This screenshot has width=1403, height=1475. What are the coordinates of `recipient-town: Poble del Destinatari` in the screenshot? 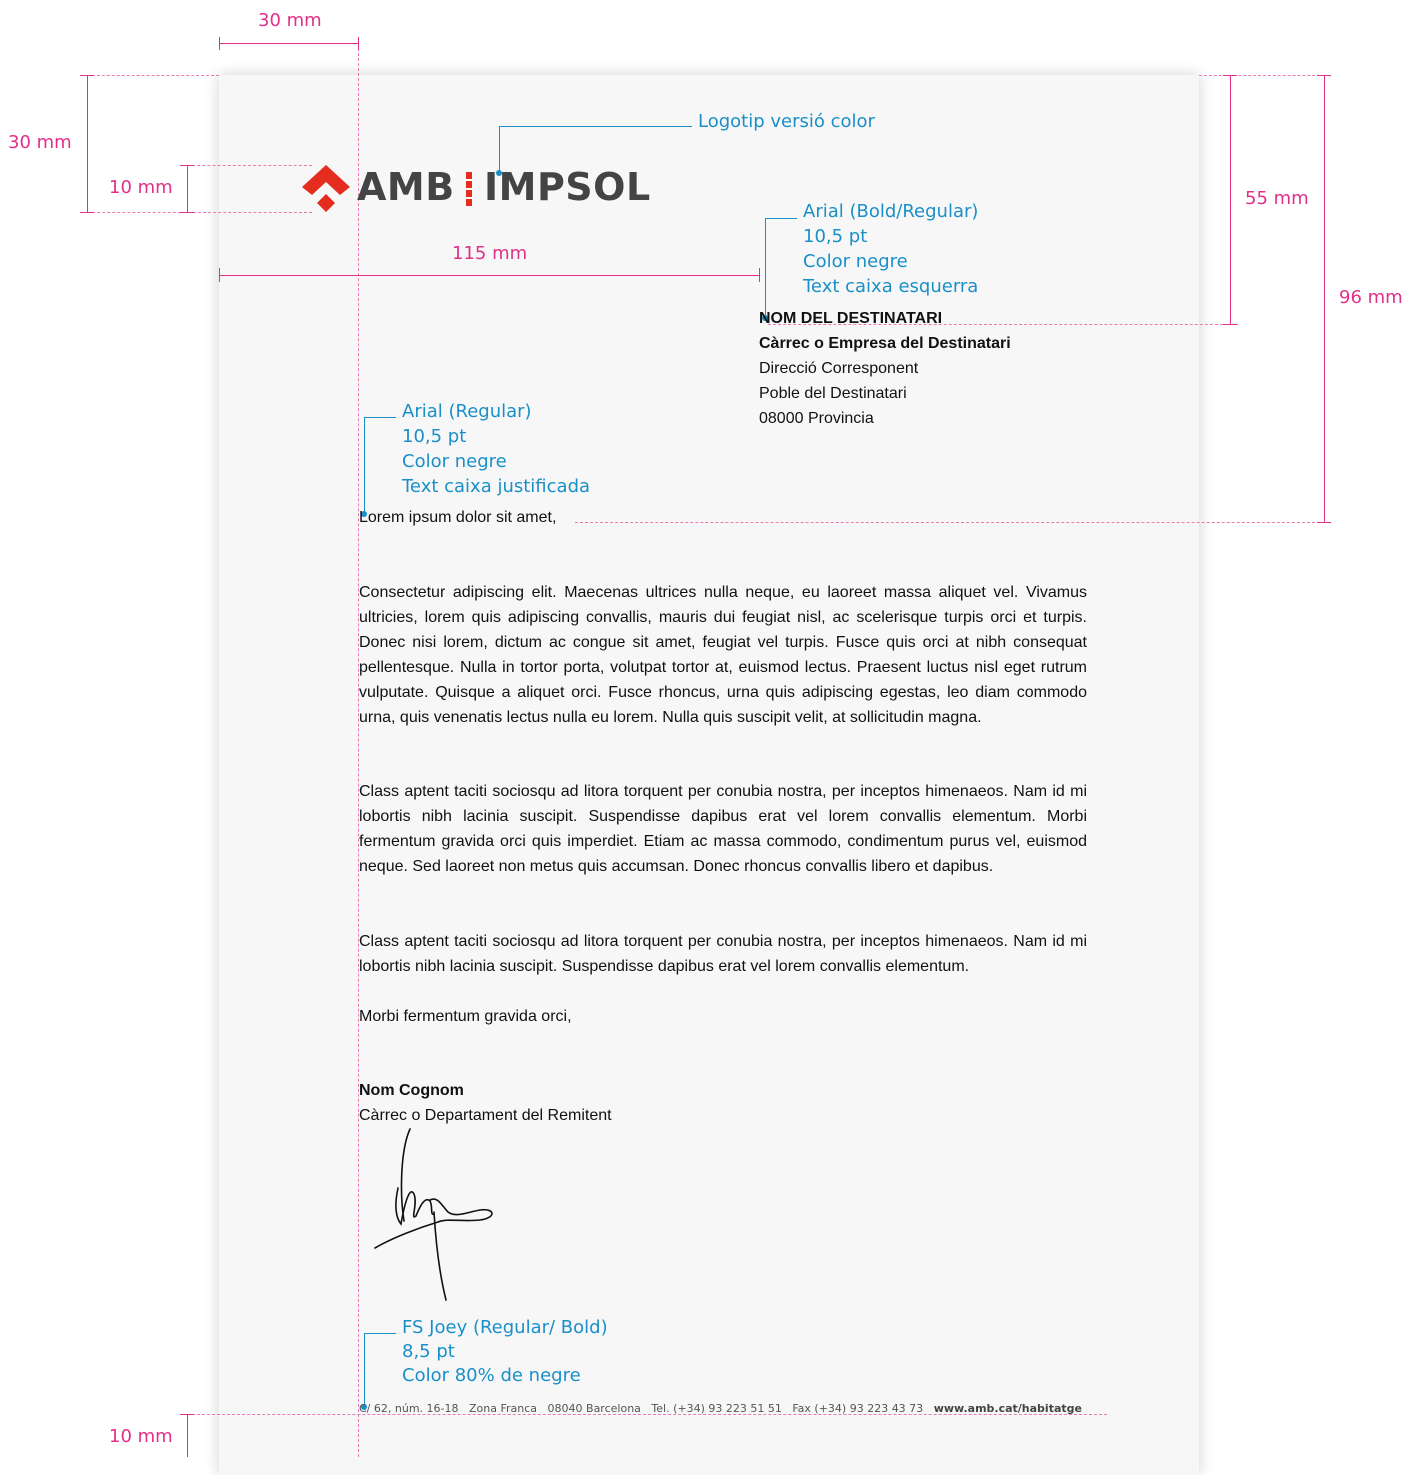 It's located at (833, 393).